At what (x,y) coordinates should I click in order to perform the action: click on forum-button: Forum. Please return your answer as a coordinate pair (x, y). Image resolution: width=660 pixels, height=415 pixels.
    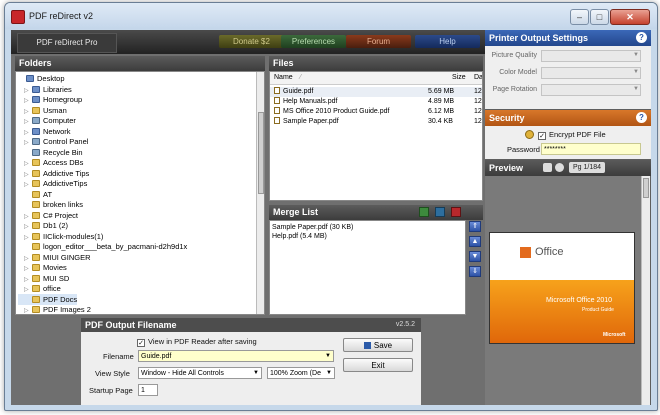
    Looking at the image, I should click on (378, 41).